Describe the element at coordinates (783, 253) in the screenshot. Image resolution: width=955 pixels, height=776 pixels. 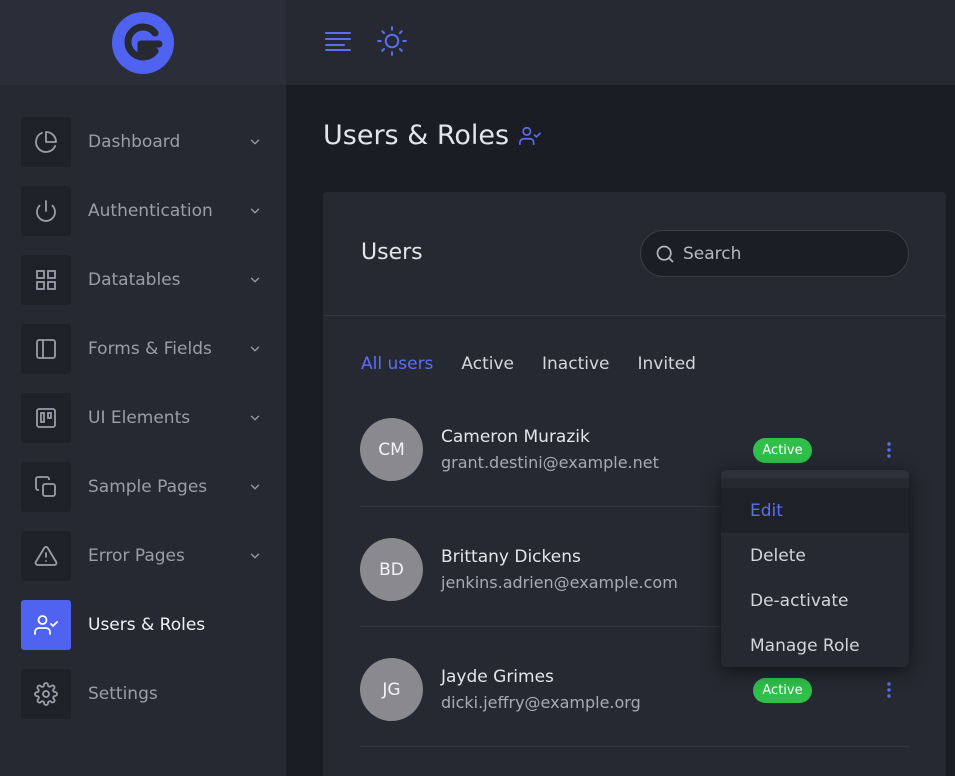
I see `search-input` at that location.